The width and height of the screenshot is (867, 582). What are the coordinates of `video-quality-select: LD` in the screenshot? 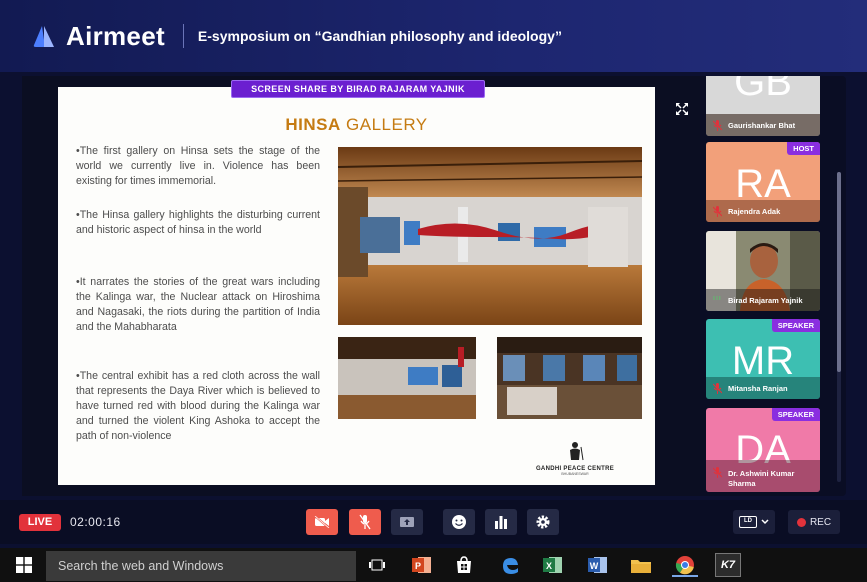 It's located at (754, 522).